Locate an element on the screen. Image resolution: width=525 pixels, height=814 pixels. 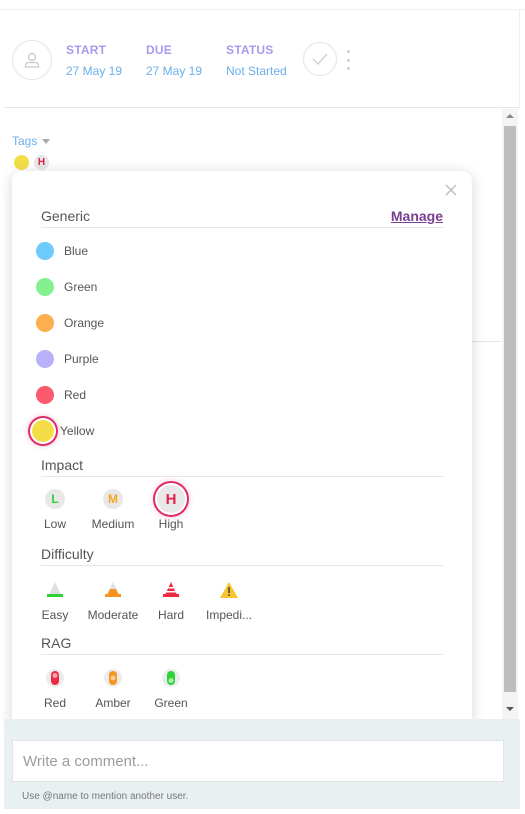
scroll-up-arrow-icon is located at coordinates (510, 116).